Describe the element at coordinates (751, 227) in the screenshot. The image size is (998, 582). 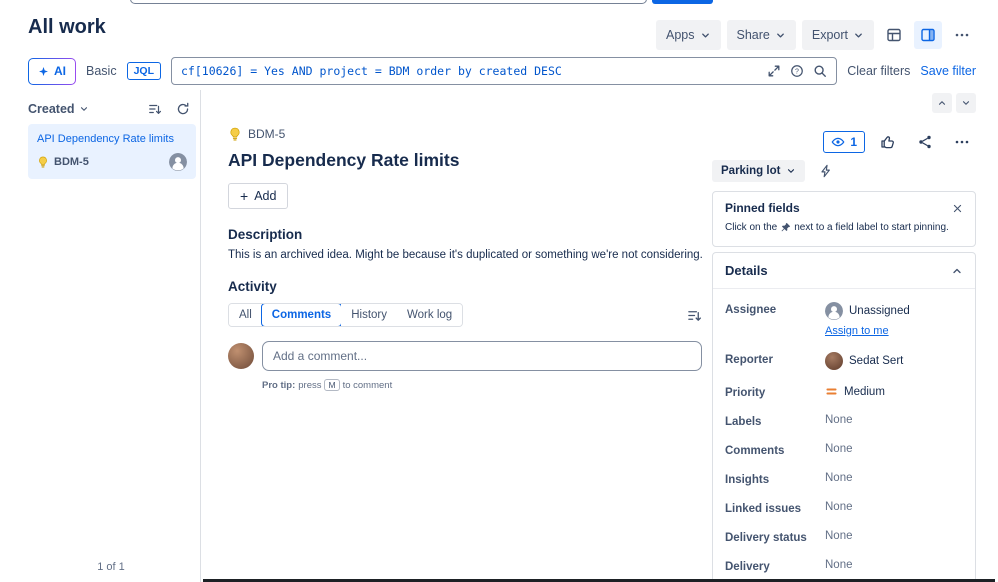
I see `pinned-hint-prefix: Click on the` at that location.